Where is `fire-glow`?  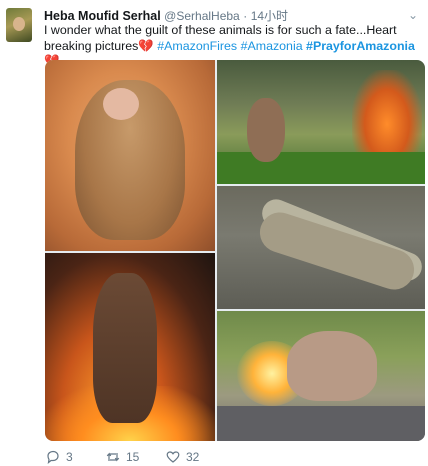
fire-glow is located at coordinates (387, 115).